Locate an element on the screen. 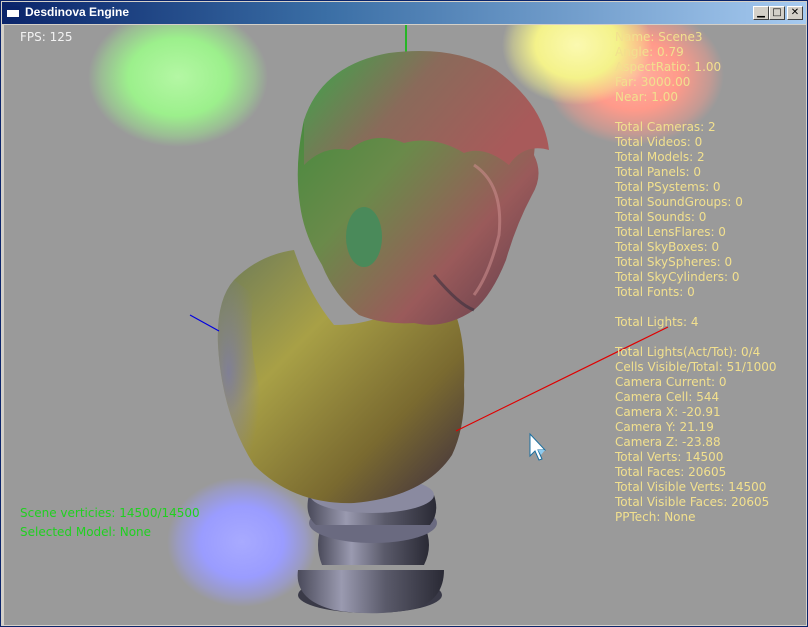 The image size is (808, 627). info-line: Total Faces: 20605 is located at coordinates (671, 472).